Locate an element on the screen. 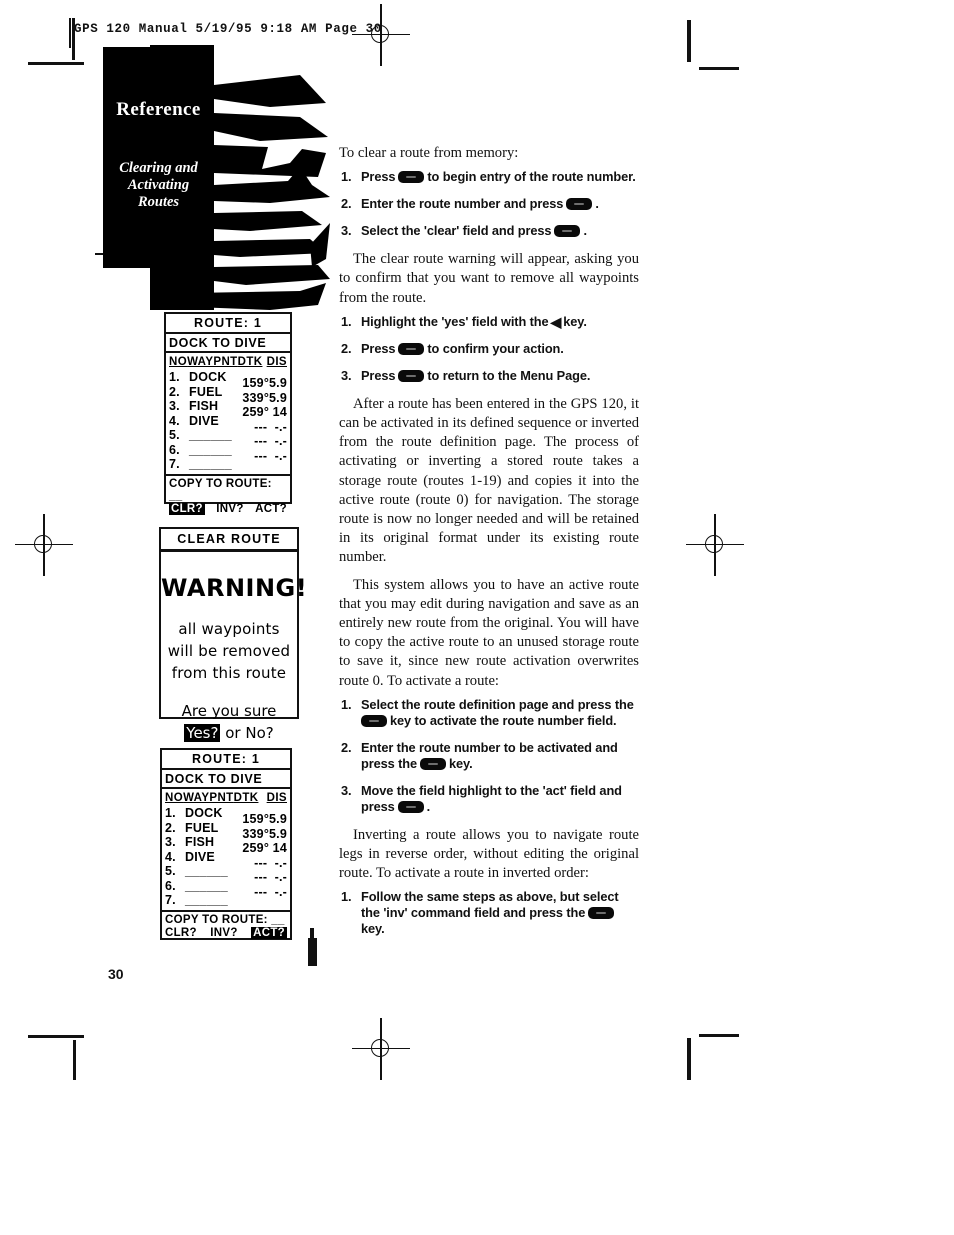 Image resolution: width=954 pixels, height=1235 pixels. step-text-post: to return to the Menu Page. is located at coordinates (509, 375).